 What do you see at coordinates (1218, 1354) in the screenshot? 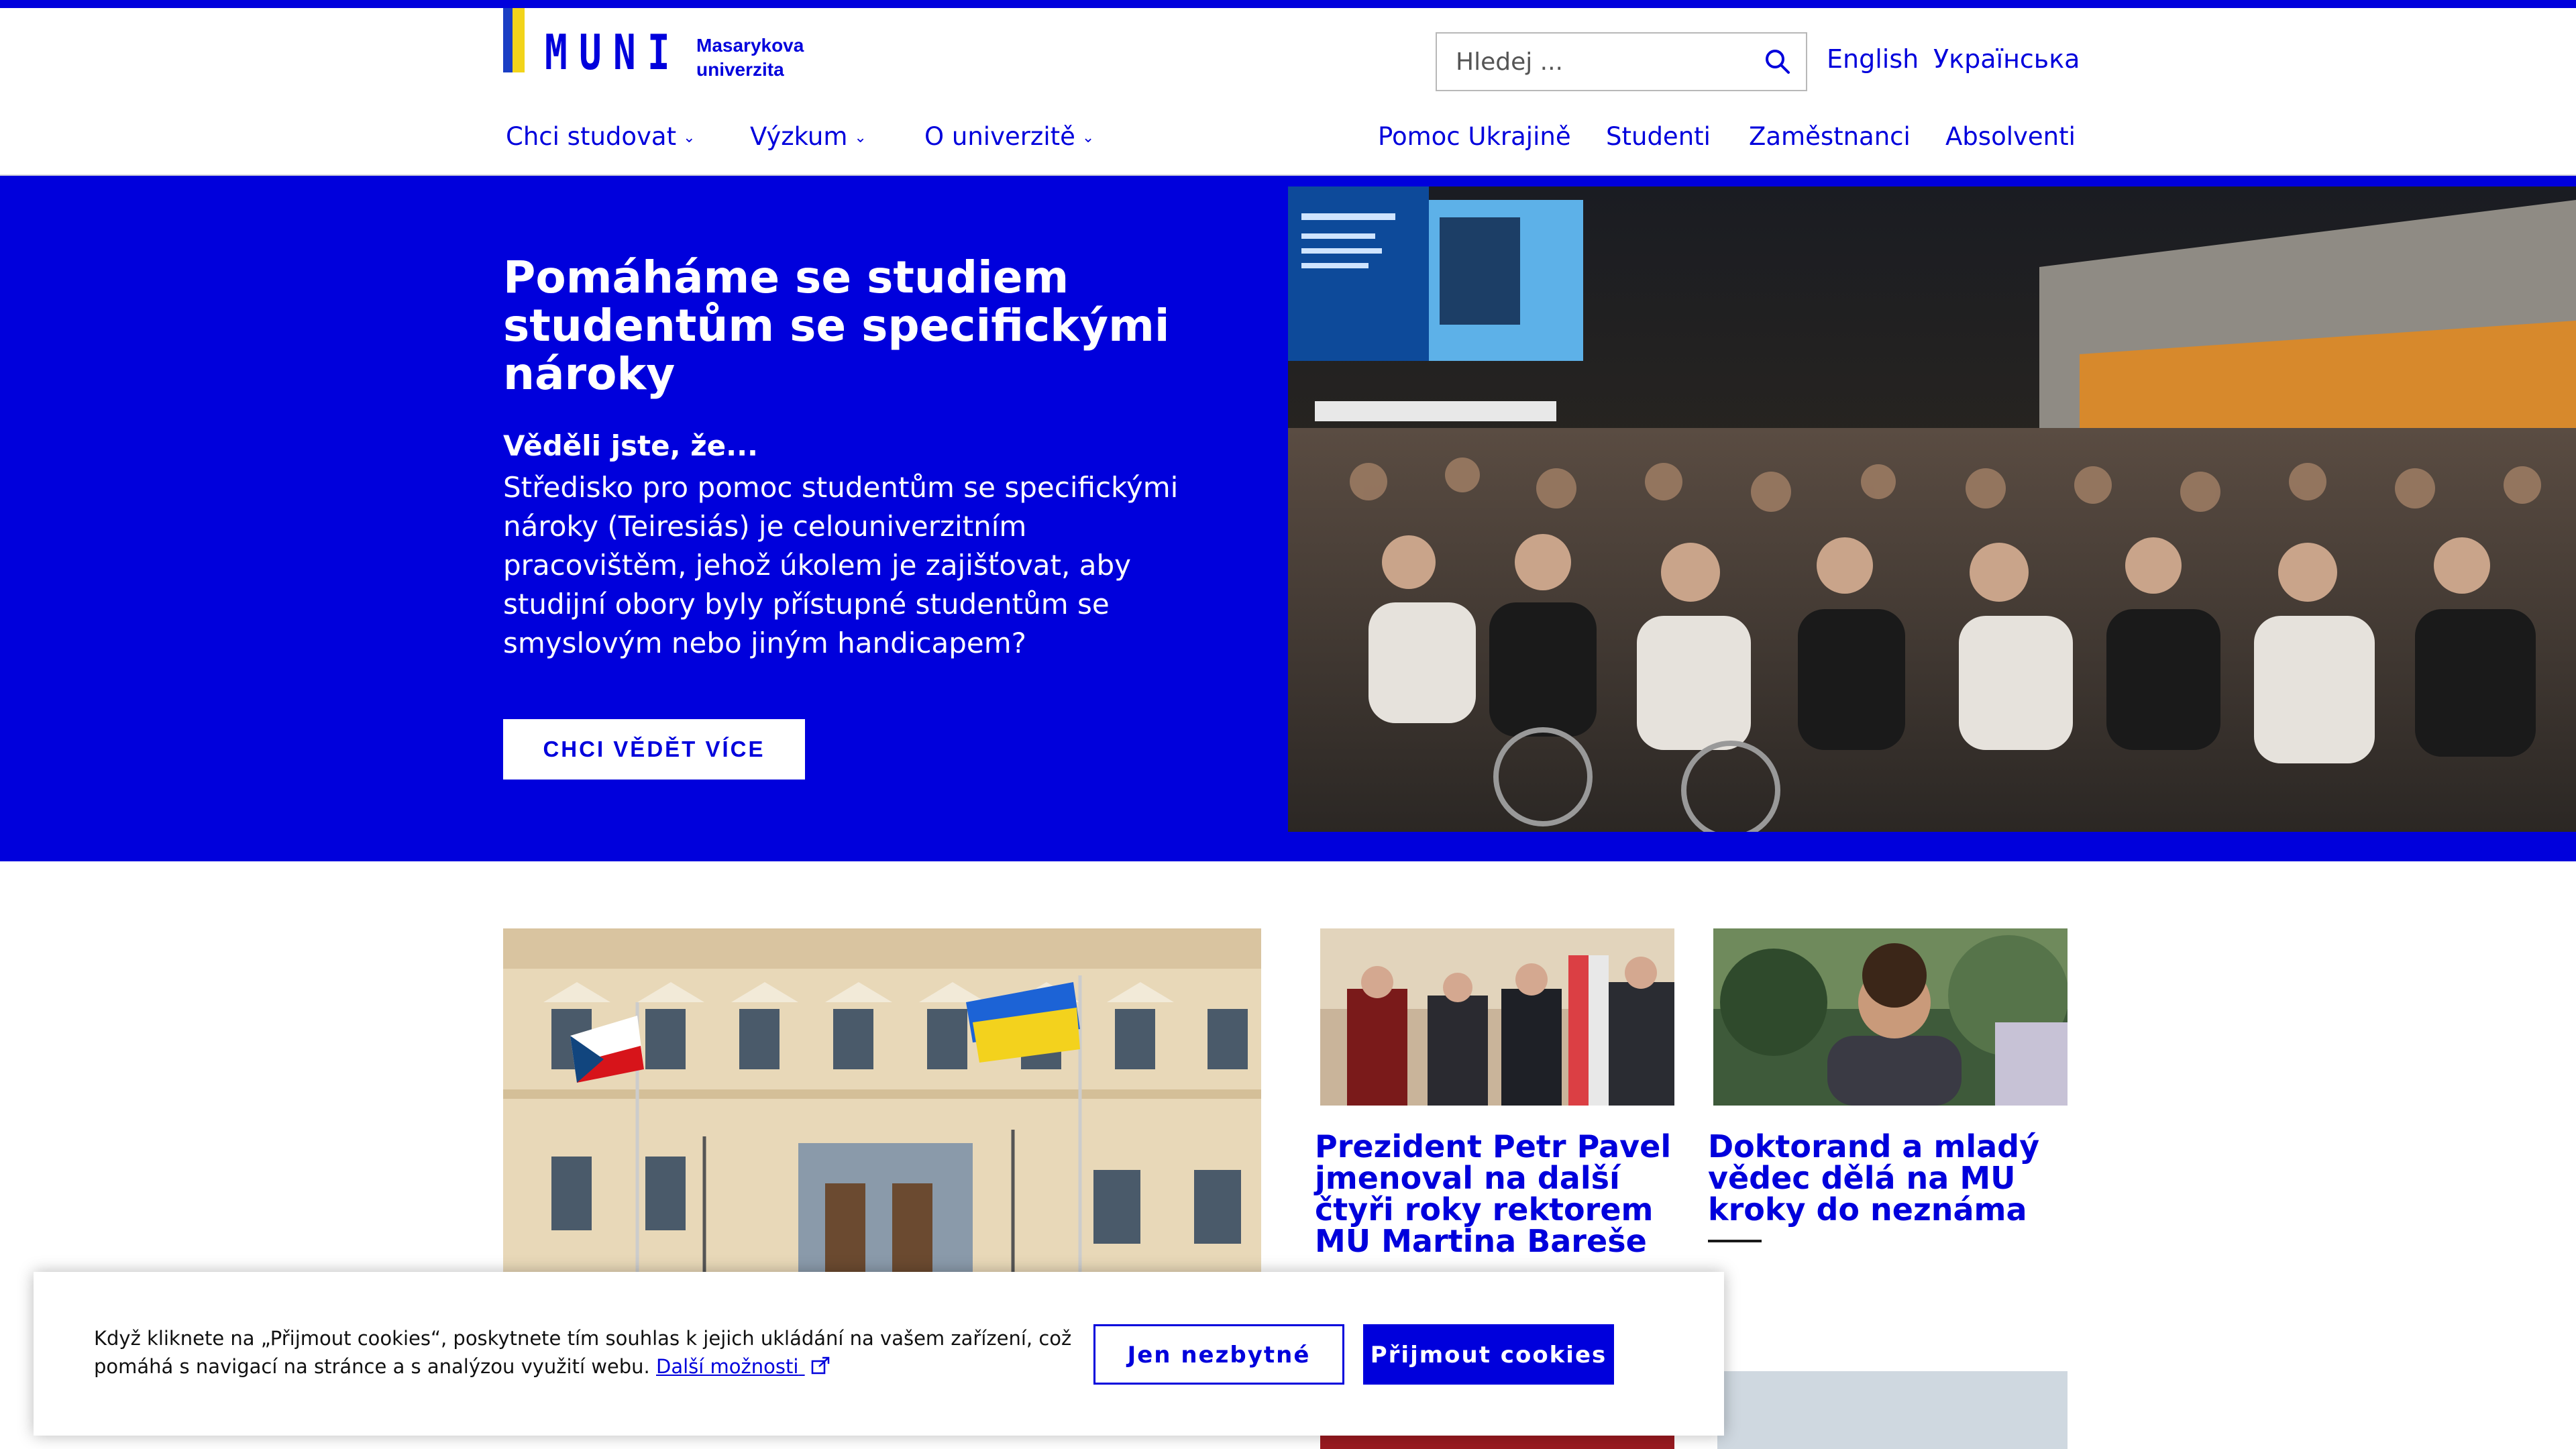
I see `cookie-essential-button: Jen nezbytné` at bounding box center [1218, 1354].